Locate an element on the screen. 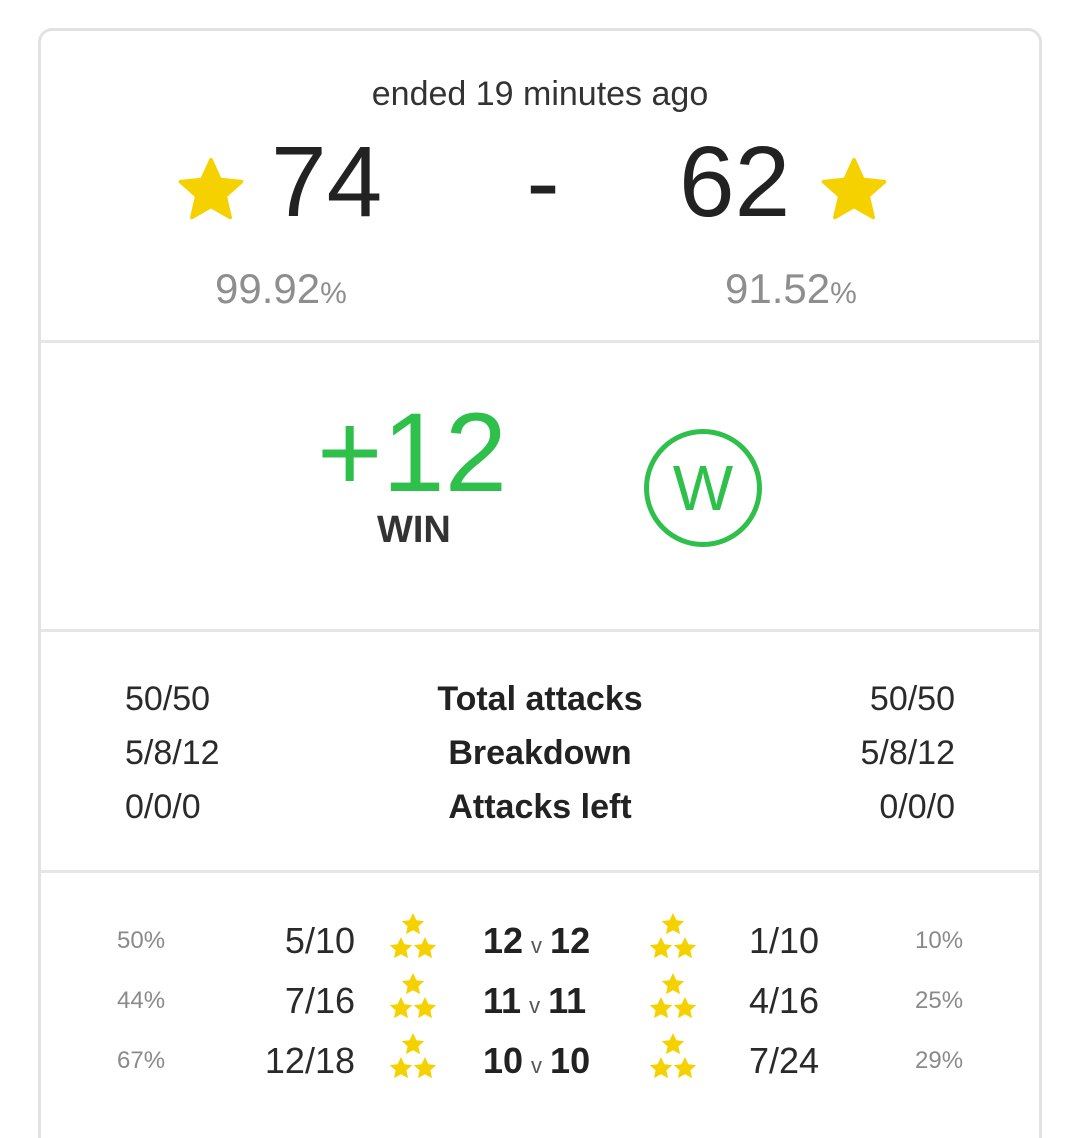 This screenshot has width=1080, height=1138. right-rate: 10% is located at coordinates (939, 940).